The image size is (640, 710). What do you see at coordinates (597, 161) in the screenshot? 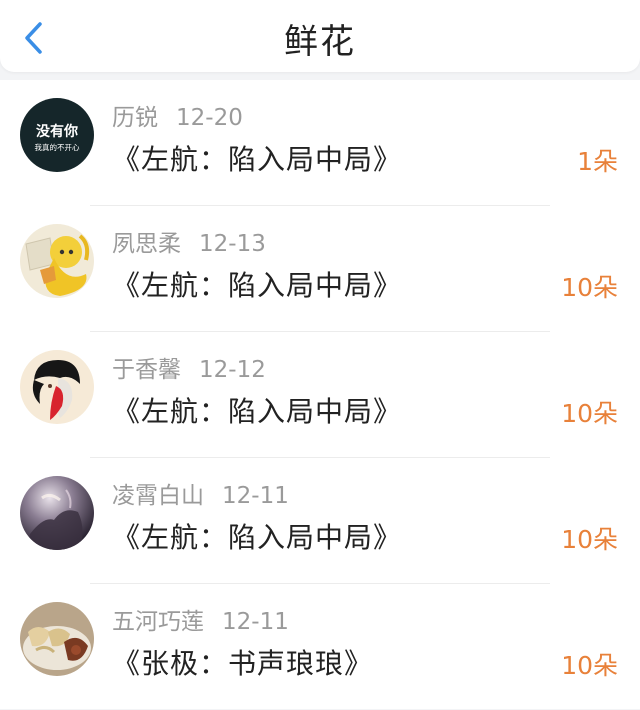
I see `flower-count: 1朵` at bounding box center [597, 161].